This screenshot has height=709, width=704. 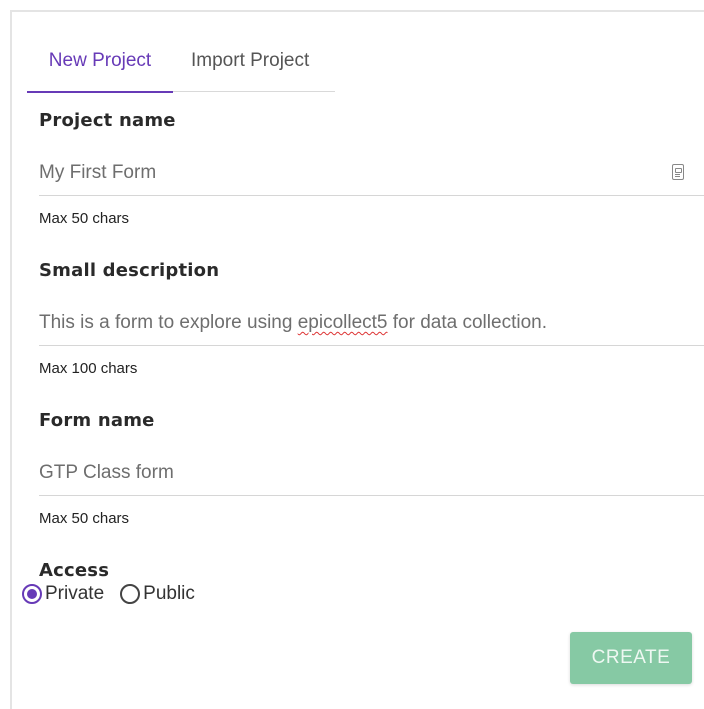 I want to click on radio-public, so click(x=130, y=594).